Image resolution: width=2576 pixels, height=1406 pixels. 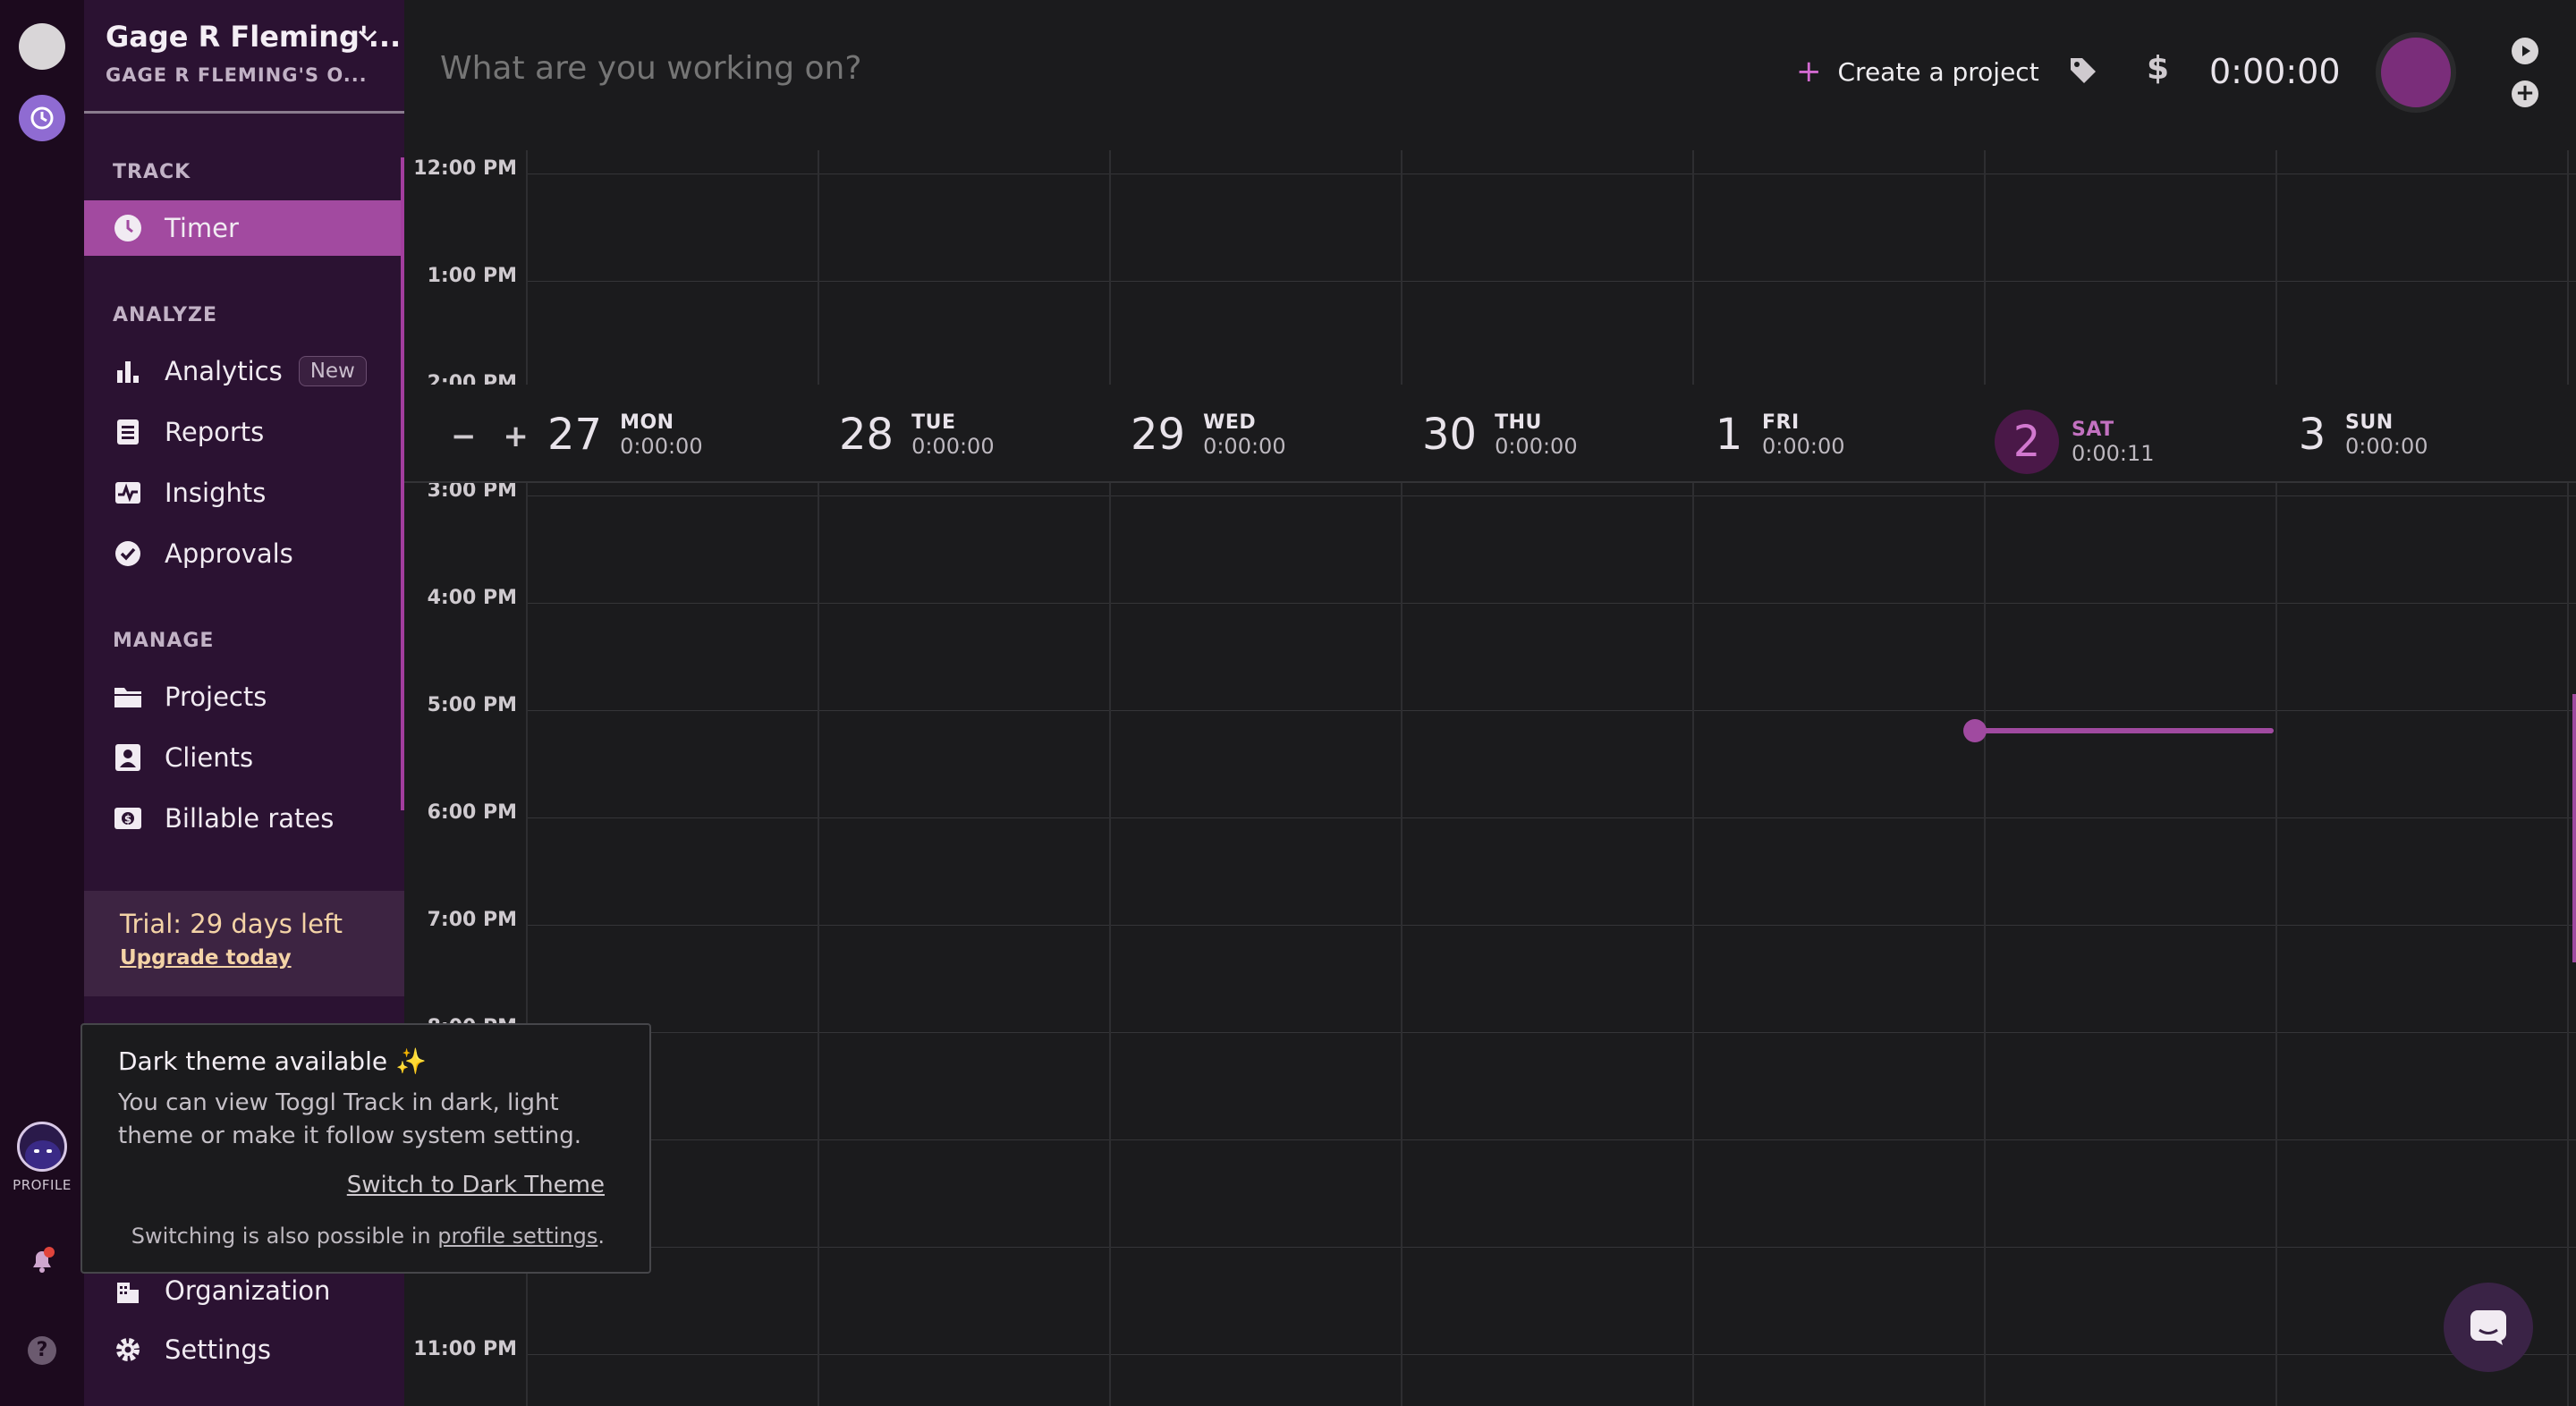 I want to click on start-timer-button, so click(x=2416, y=73).